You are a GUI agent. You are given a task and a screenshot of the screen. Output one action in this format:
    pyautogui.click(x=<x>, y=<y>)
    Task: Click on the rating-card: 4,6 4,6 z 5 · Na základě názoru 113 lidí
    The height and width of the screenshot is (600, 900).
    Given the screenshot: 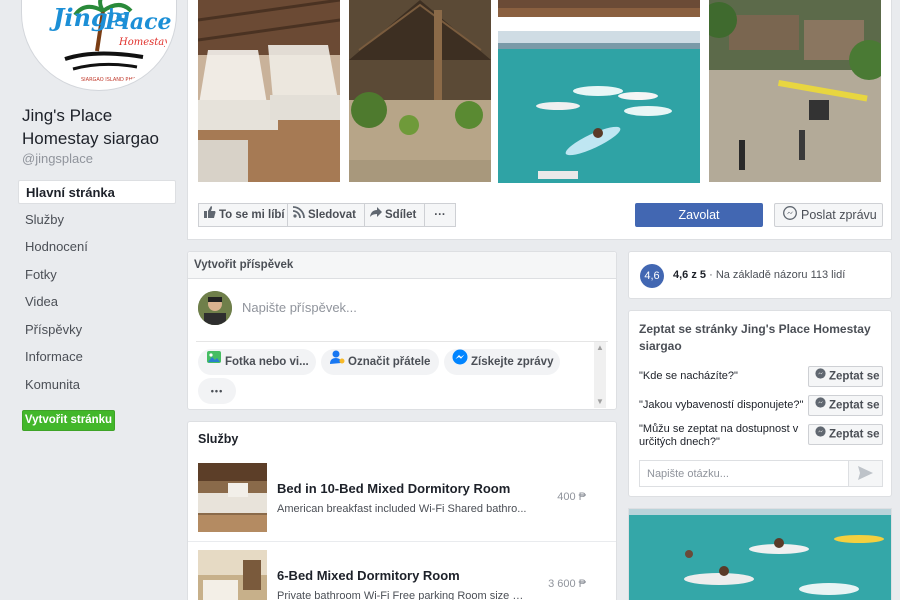 What is the action you would take?
    pyautogui.click(x=760, y=275)
    